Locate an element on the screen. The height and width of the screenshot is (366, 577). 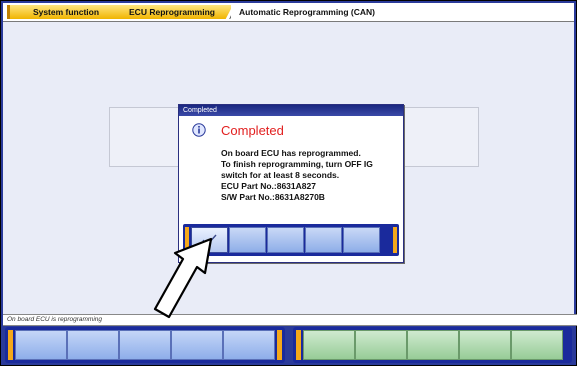
function-bar-cap-right-start is located at coordinates (298, 345).